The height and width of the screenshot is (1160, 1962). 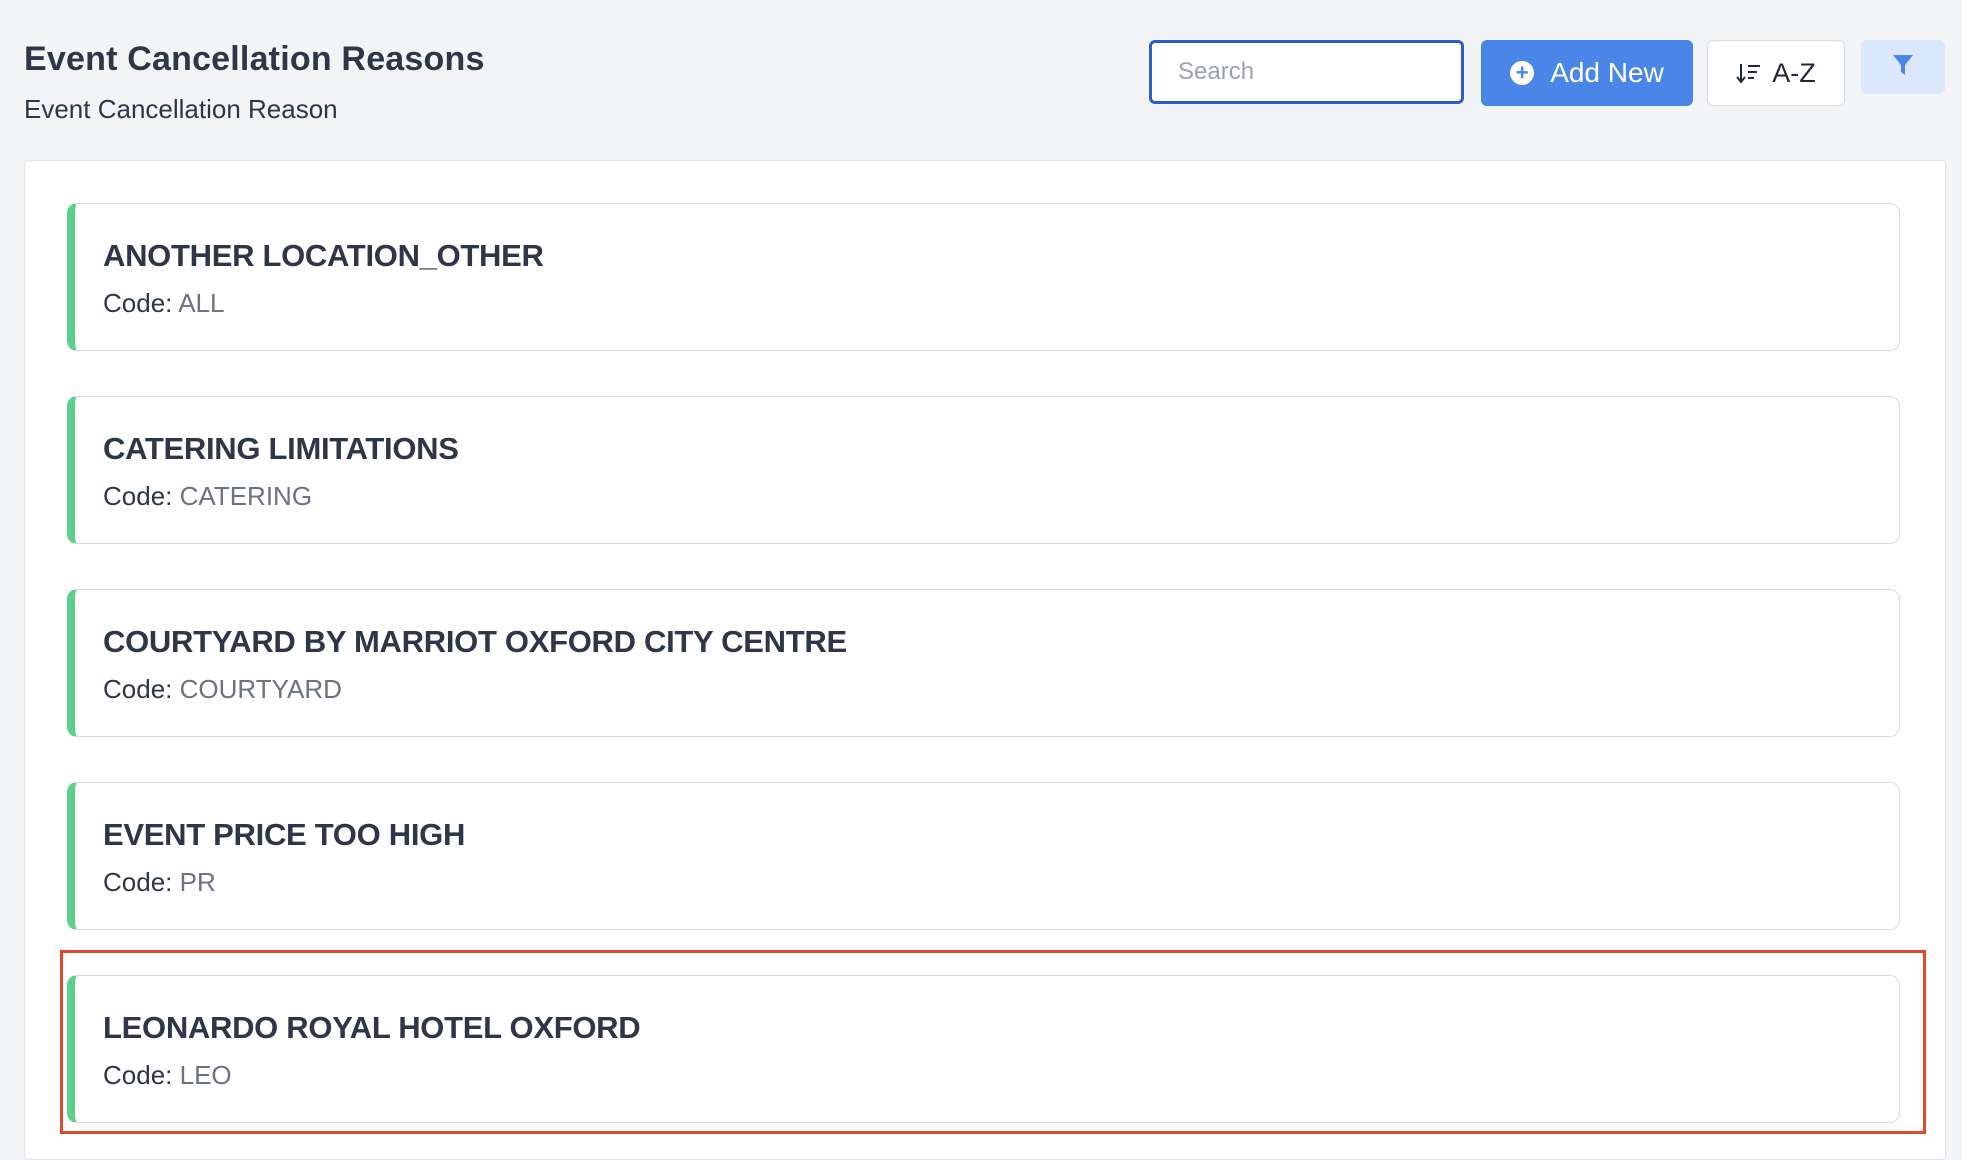 What do you see at coordinates (983, 1049) in the screenshot?
I see `list-item: LEONARDO ROYAL HOTEL OXFORD Code: LEO` at bounding box center [983, 1049].